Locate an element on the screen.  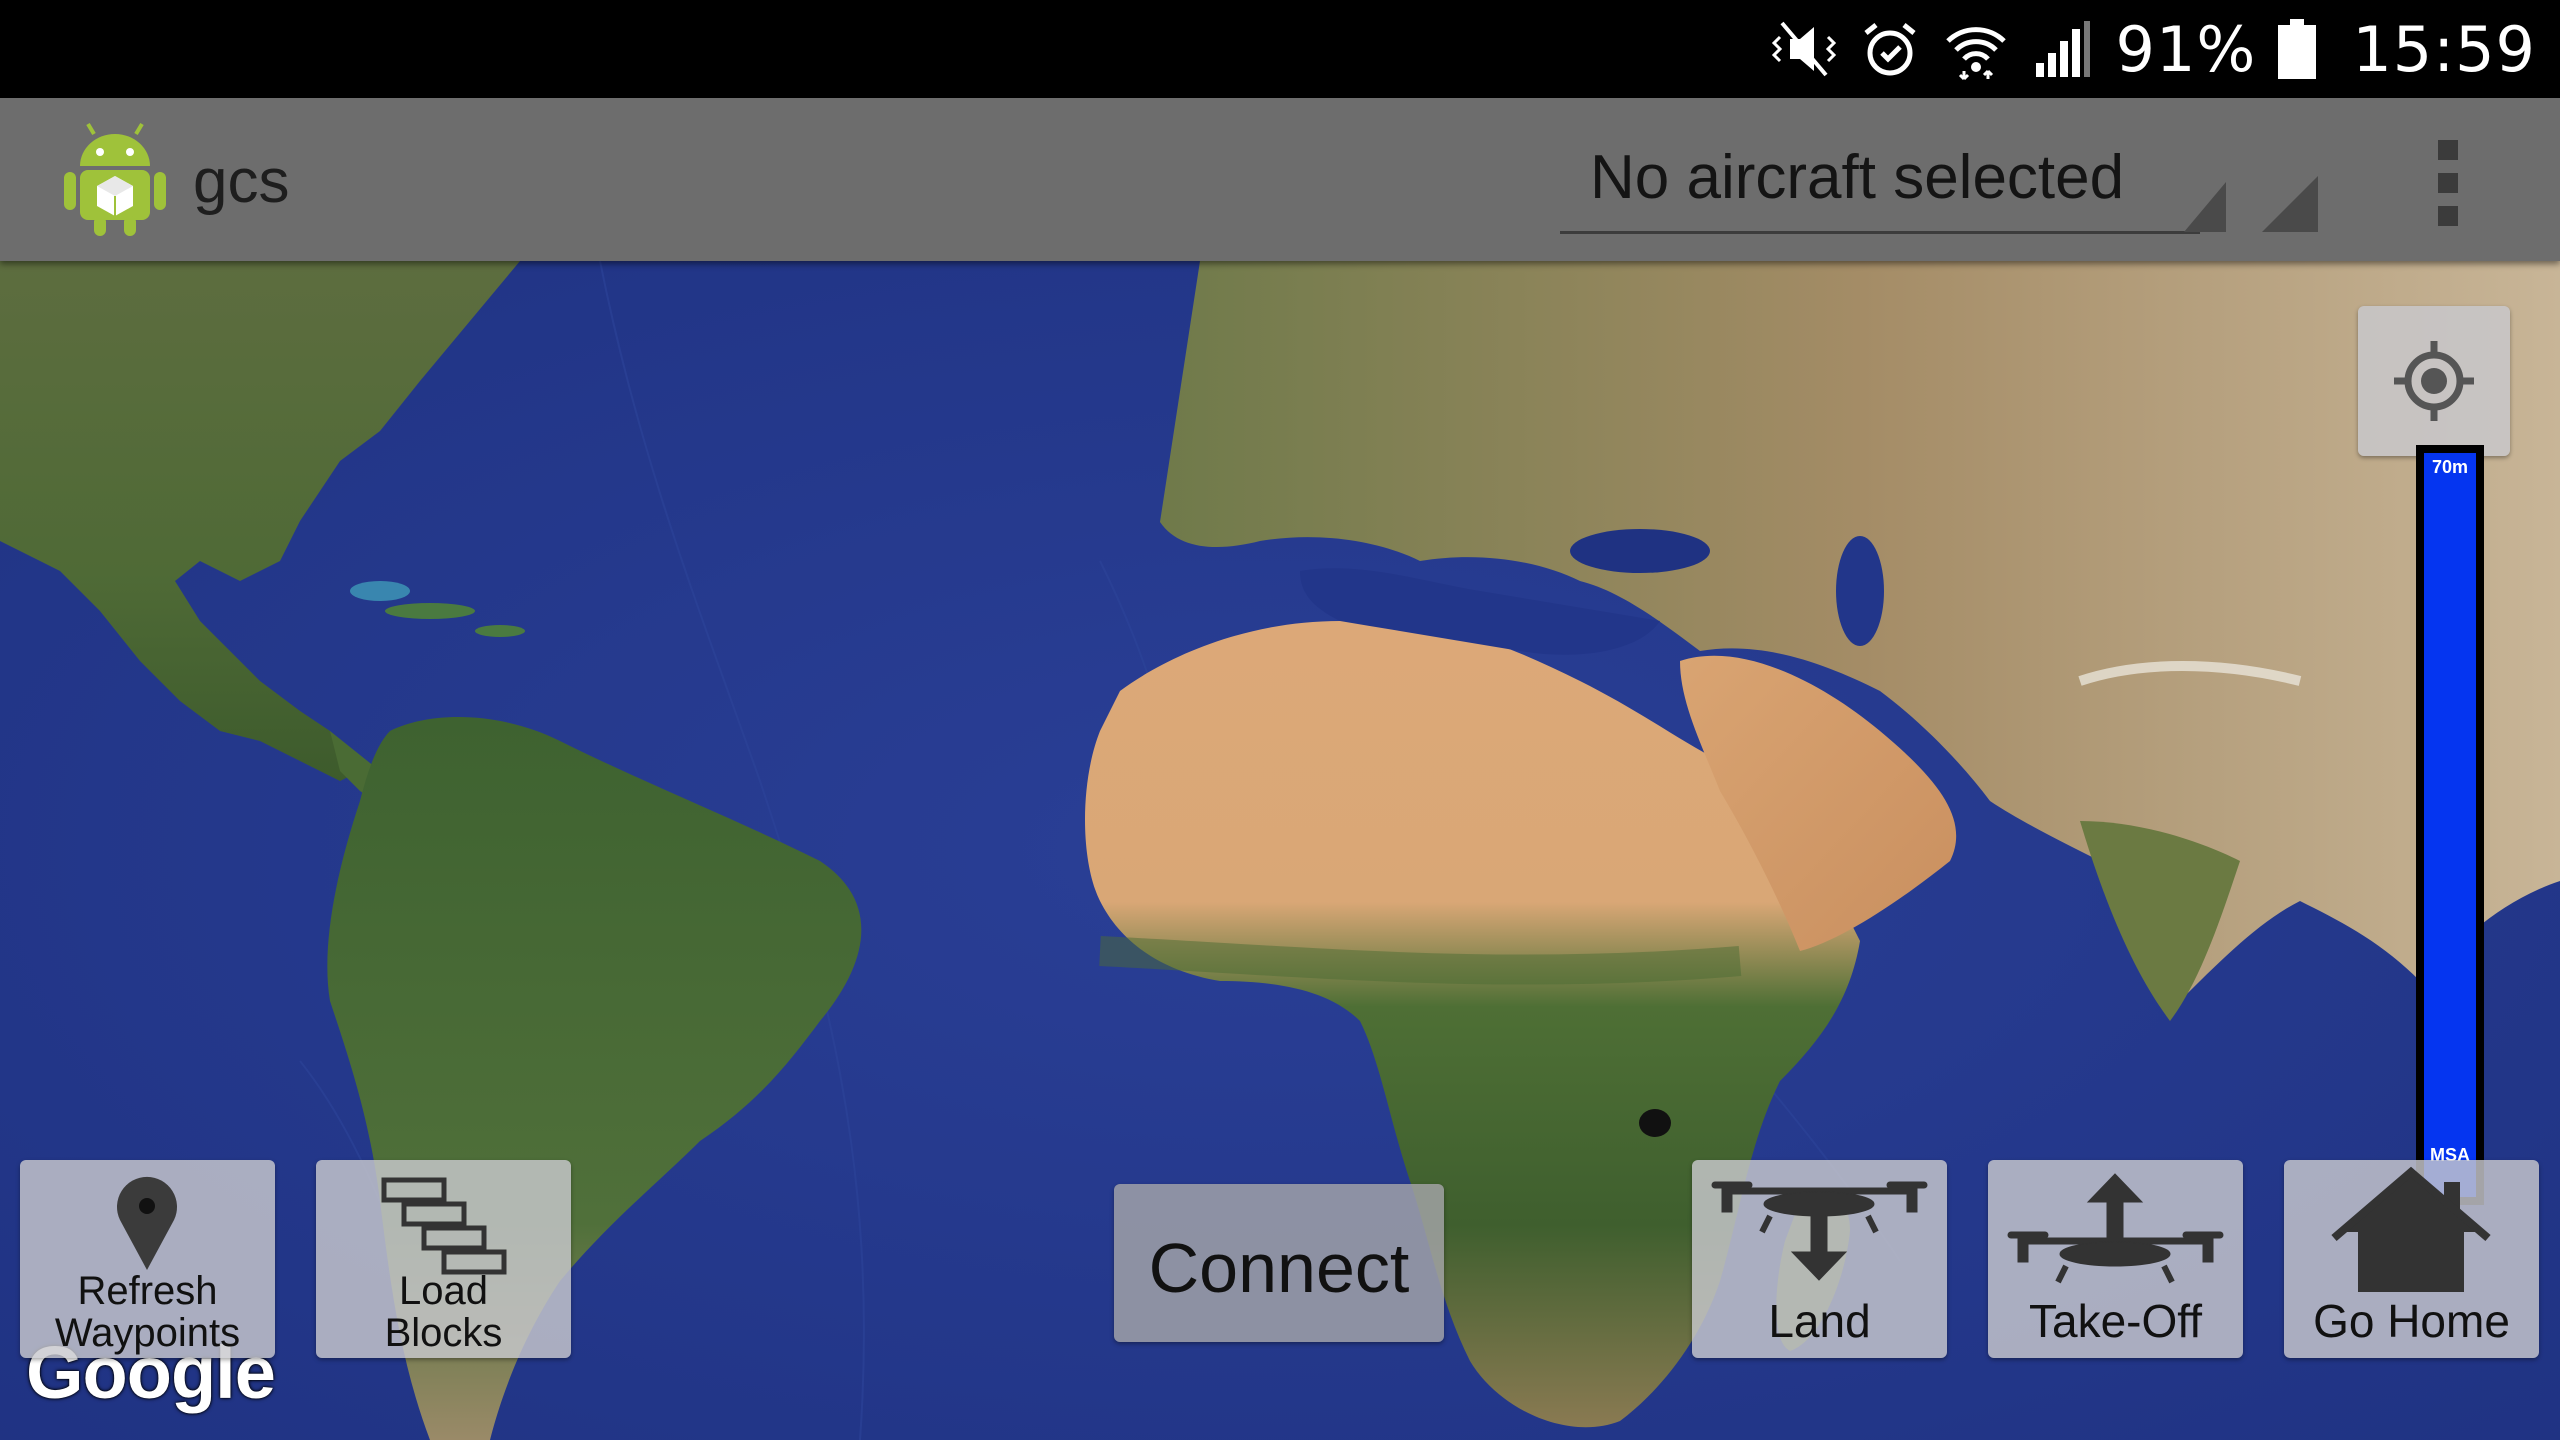
go-home-button: Go Home is located at coordinates (2411, 1259).